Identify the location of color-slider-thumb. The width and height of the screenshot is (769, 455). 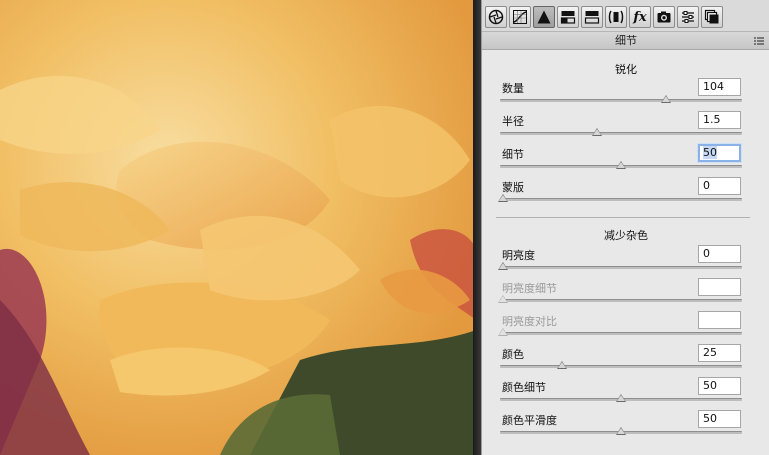
(562, 365).